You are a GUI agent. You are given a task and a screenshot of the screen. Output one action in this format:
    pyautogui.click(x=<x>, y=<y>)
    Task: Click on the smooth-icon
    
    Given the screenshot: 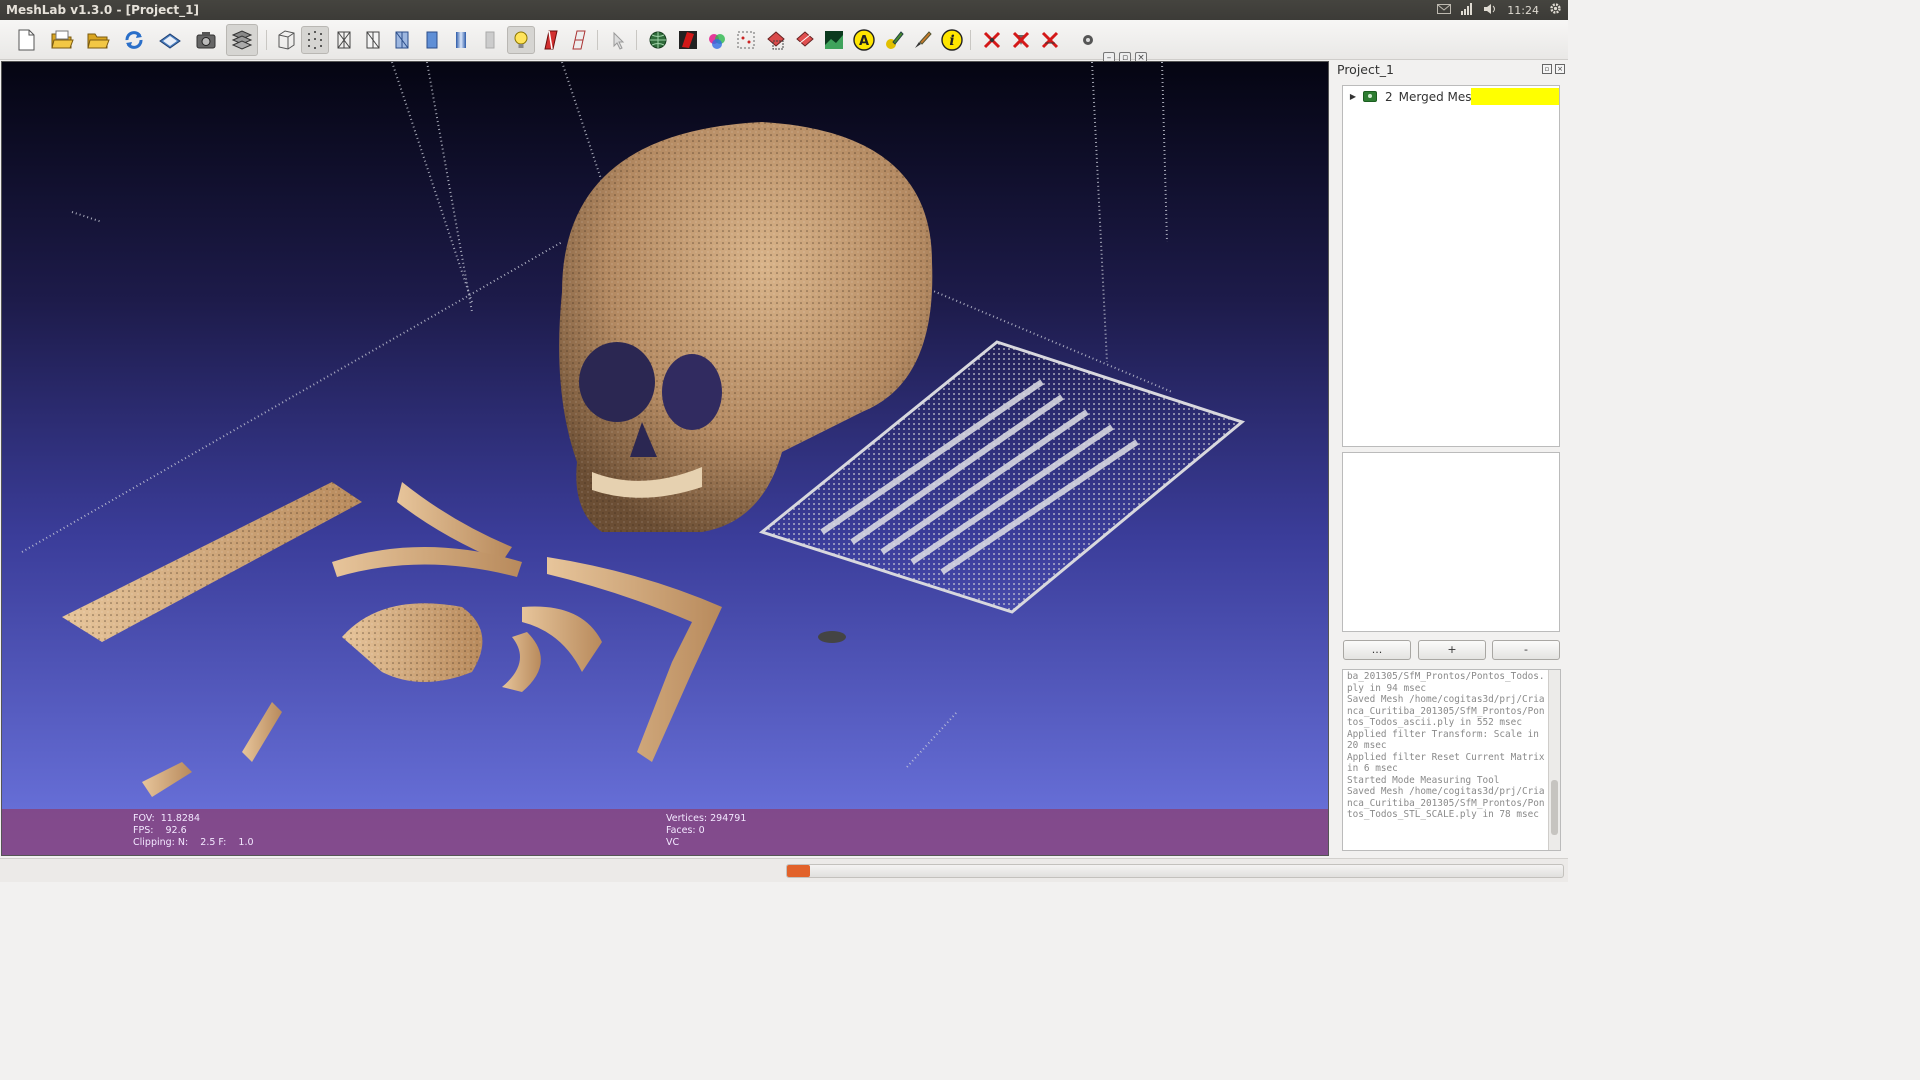 What is the action you would take?
    pyautogui.click(x=461, y=40)
    